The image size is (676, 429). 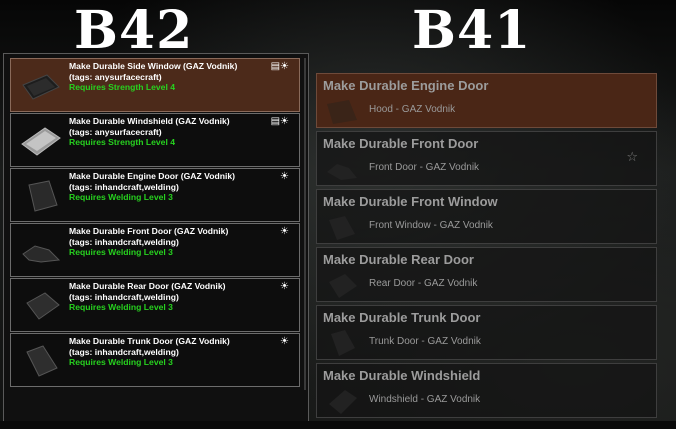 I want to click on recipe-subtitle: Trunk Door - GAZ Vodnik, so click(x=425, y=341).